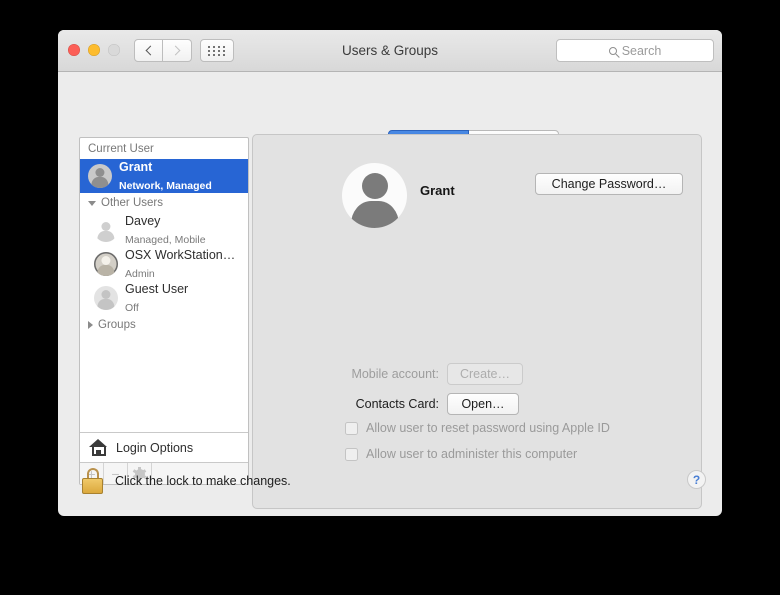  I want to click on sidebar-item-grant: Grant Network, Managed, so click(164, 176).